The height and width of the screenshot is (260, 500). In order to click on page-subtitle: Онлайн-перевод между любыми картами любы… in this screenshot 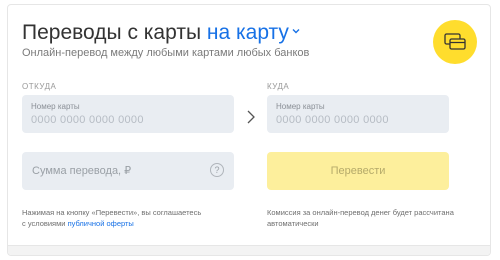, I will do `click(166, 53)`.